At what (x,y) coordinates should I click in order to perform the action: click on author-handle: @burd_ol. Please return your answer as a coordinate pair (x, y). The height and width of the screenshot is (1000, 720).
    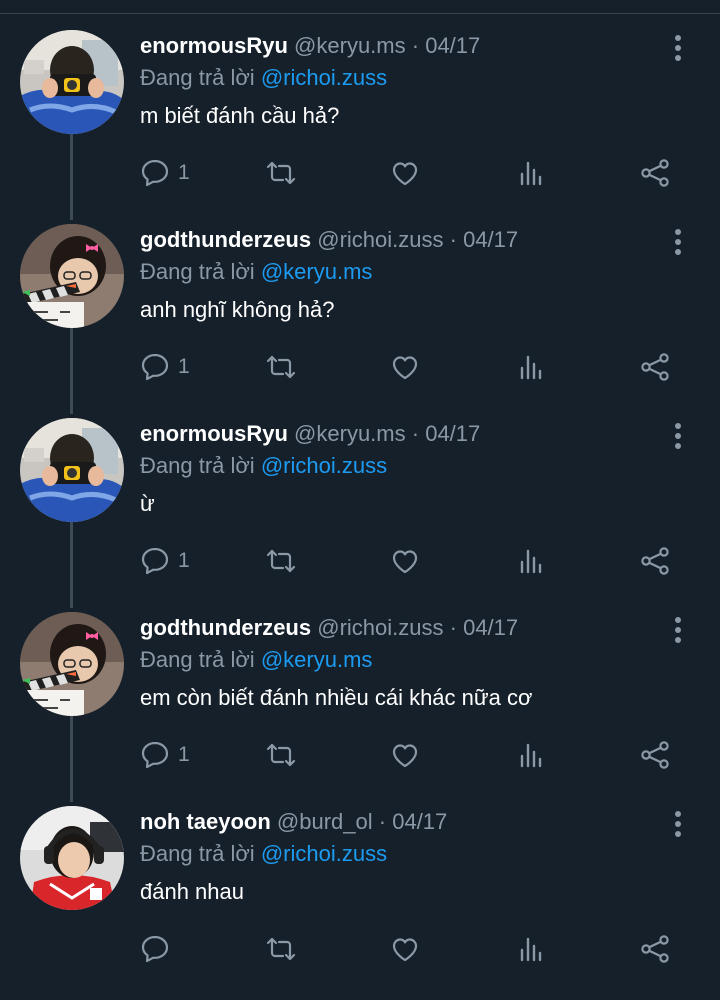
    Looking at the image, I should click on (325, 821).